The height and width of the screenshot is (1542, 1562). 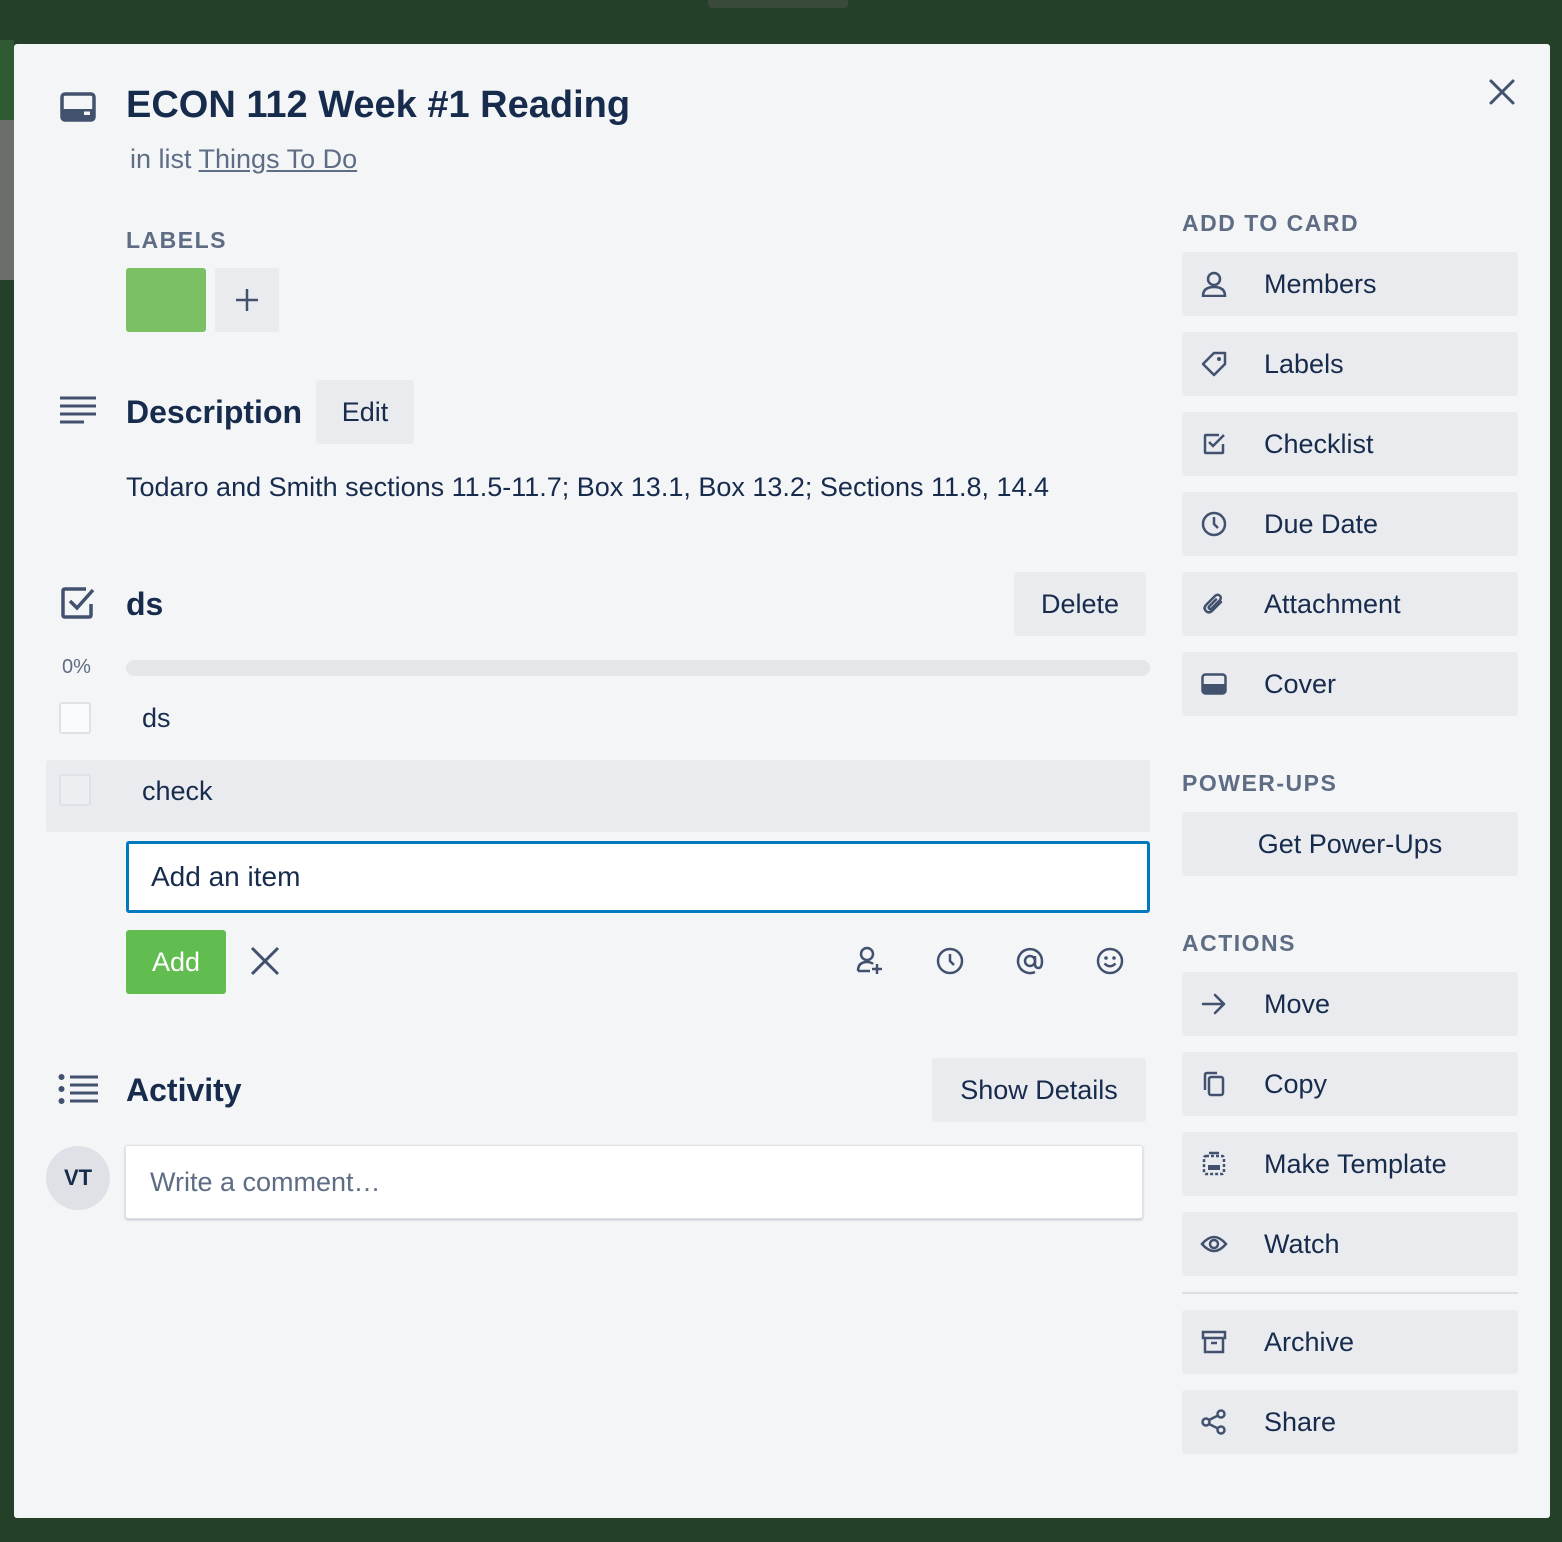 I want to click on description-icon, so click(x=78, y=411).